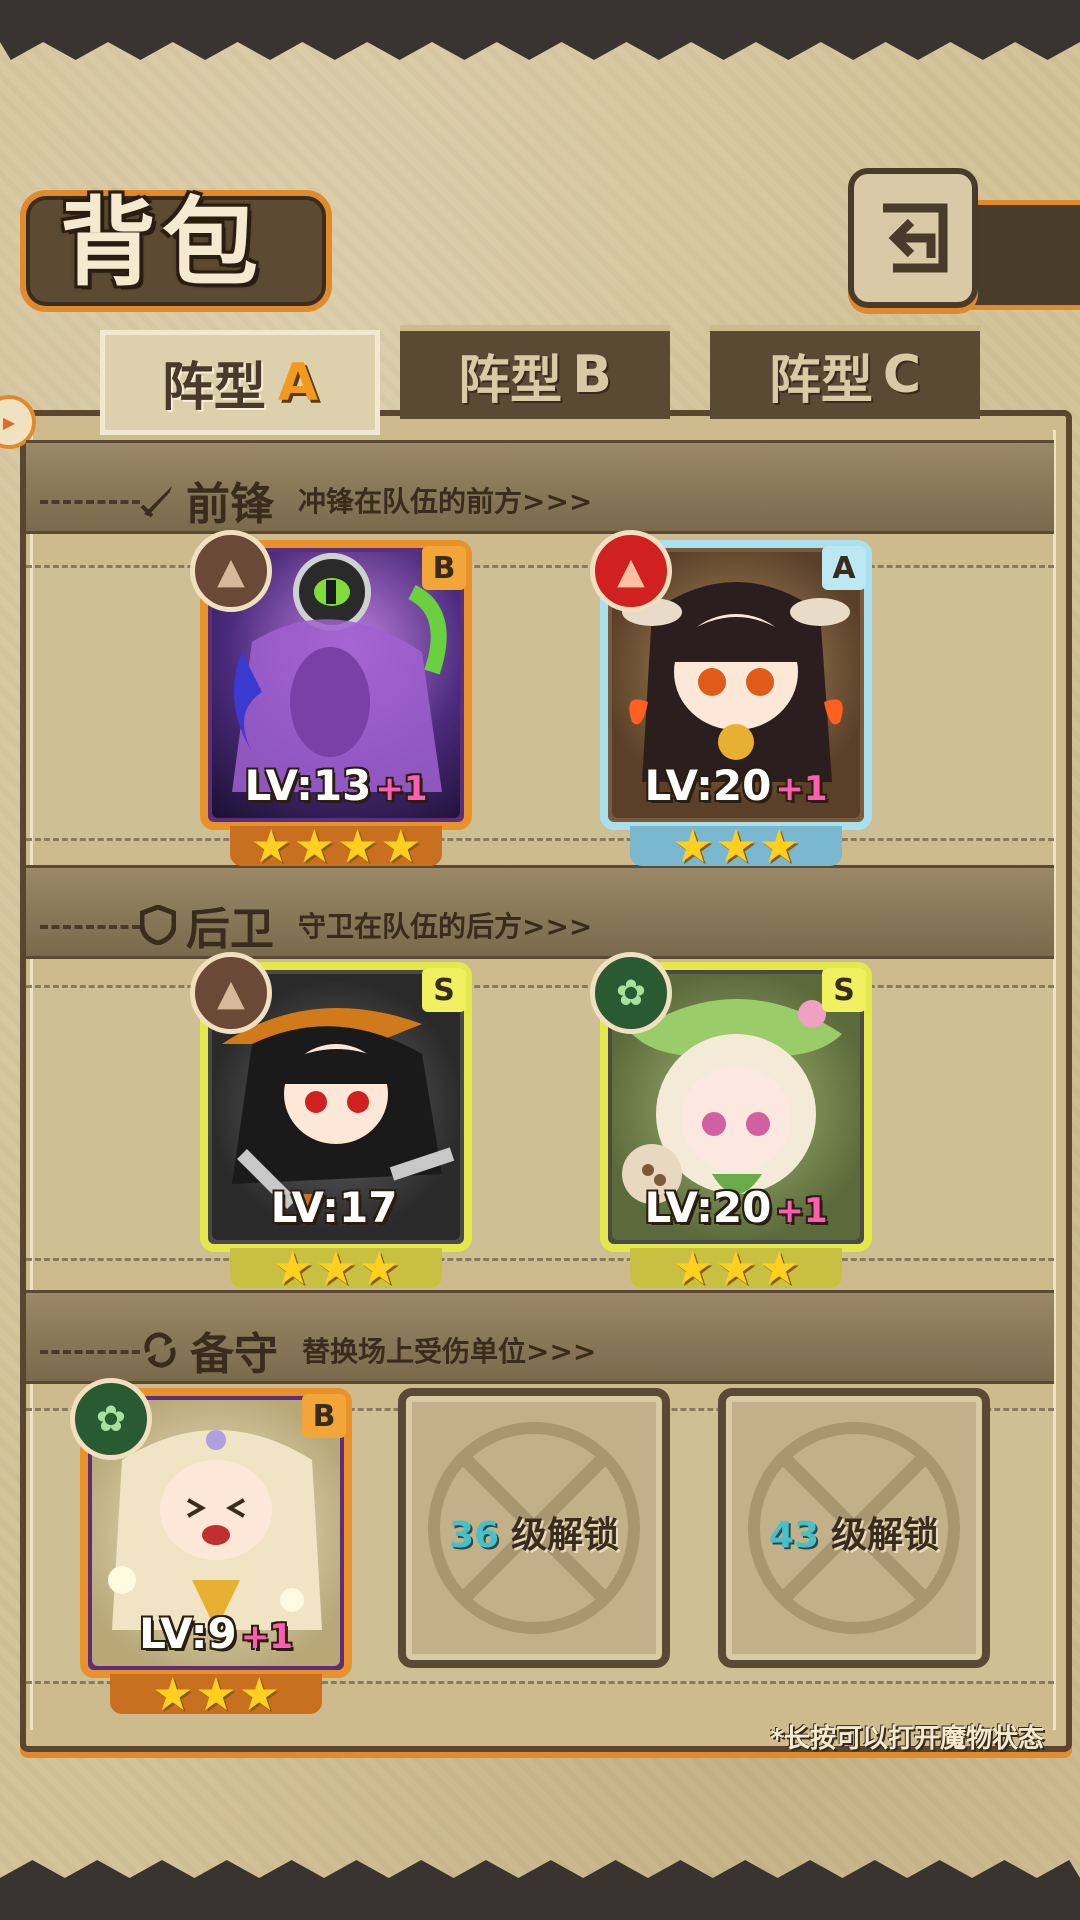 The height and width of the screenshot is (1920, 1080). I want to click on section-desc: 冲锋在队伍的前方>>>, so click(445, 501).